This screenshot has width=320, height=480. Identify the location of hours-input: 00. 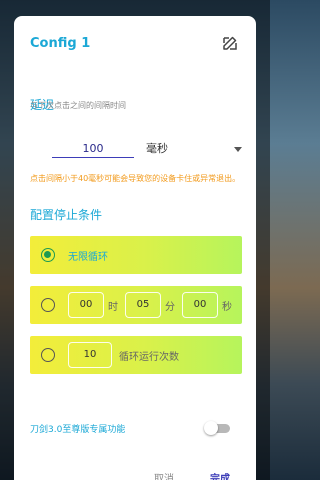
(86, 305).